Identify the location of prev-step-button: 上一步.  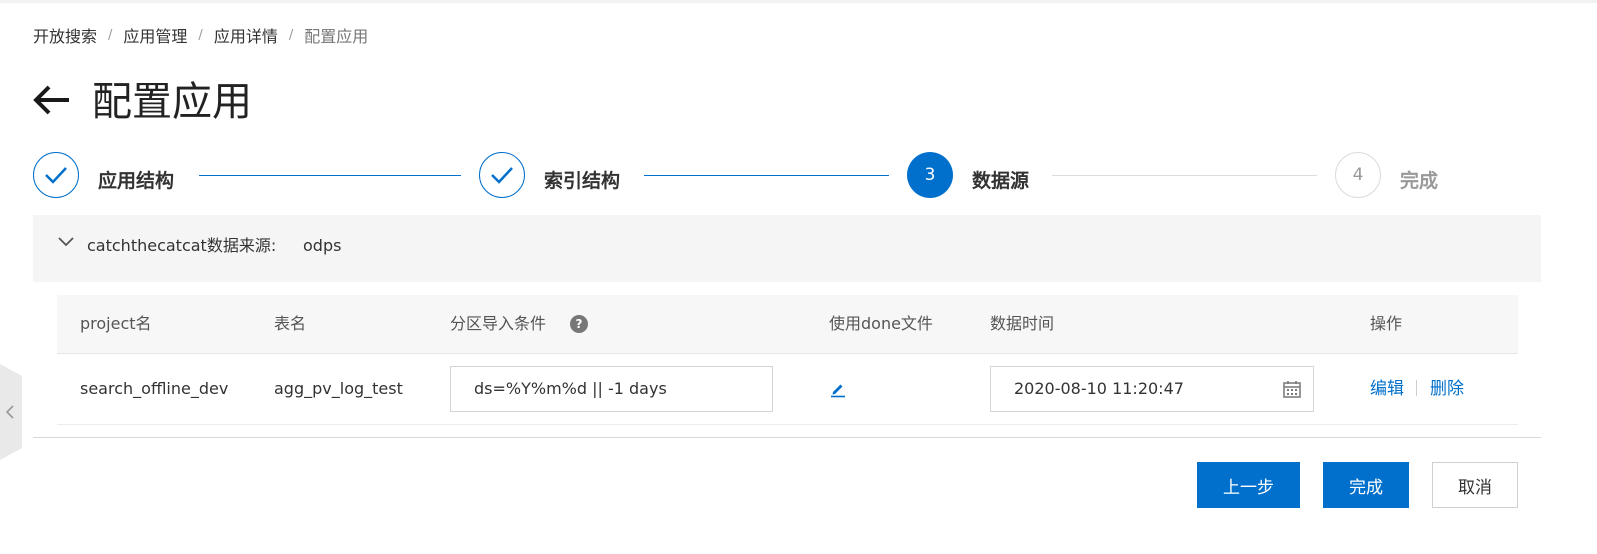
(1248, 485).